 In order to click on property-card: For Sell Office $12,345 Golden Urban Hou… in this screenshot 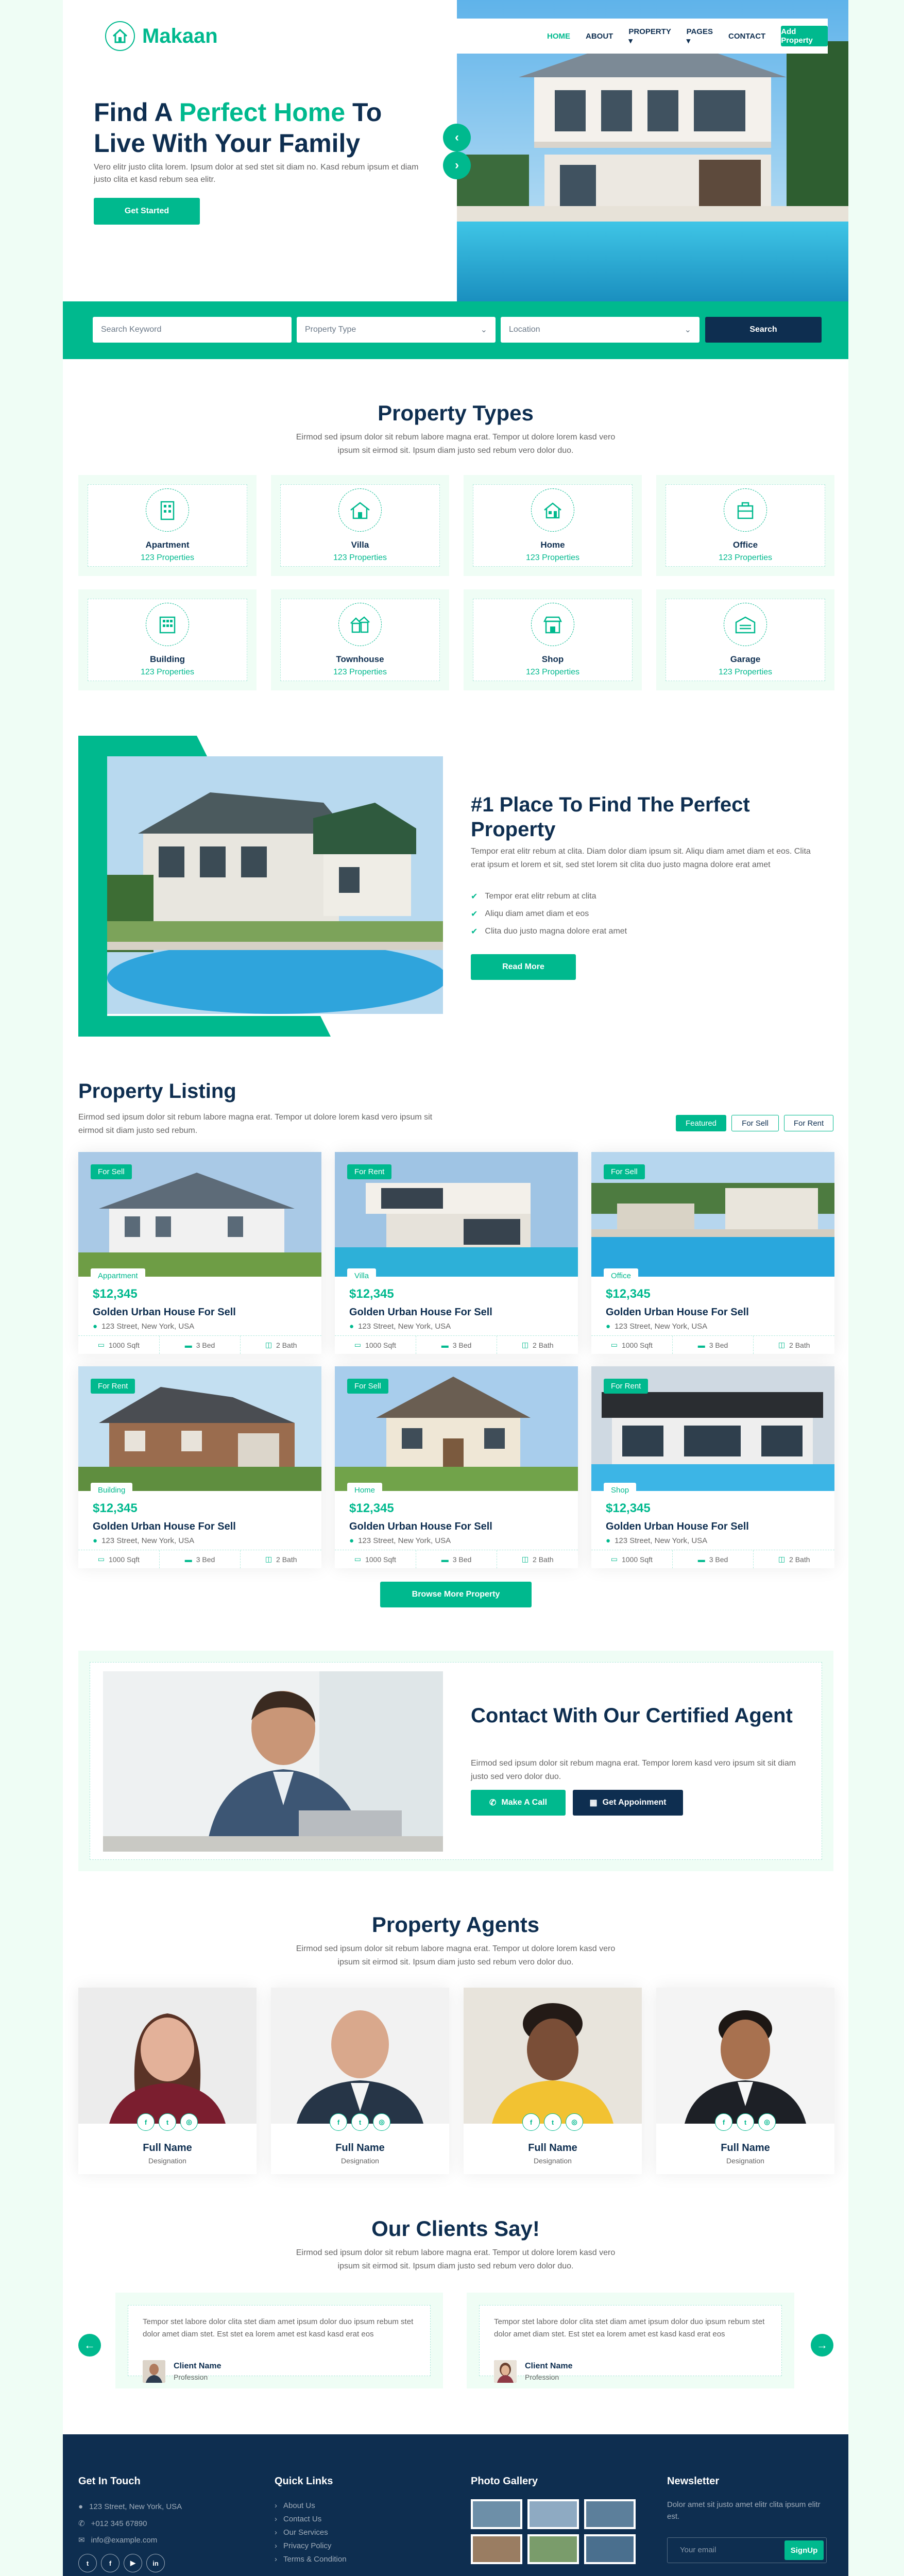, I will do `click(712, 1253)`.